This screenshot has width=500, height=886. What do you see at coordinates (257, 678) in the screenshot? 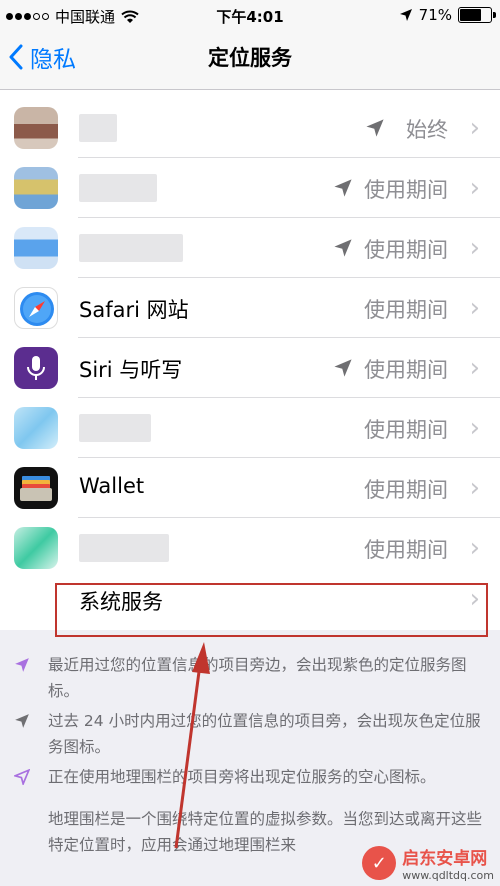
I see `note-purple: 最近用过您的位置信息的项目旁边，会出现紫色的定位服务图标。` at bounding box center [257, 678].